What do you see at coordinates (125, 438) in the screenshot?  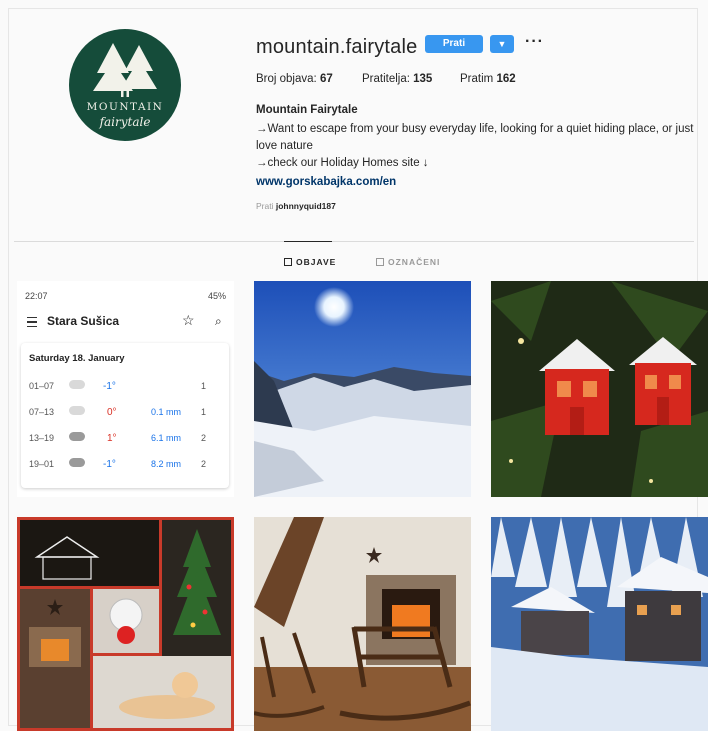 I see `forecast-row: 13–19 1° 6.1 mm 2` at bounding box center [125, 438].